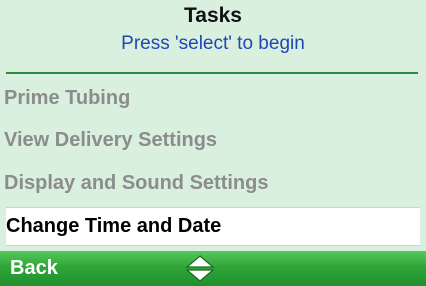 This screenshot has height=286, width=426. I want to click on page-title: Tasks, so click(213, 15).